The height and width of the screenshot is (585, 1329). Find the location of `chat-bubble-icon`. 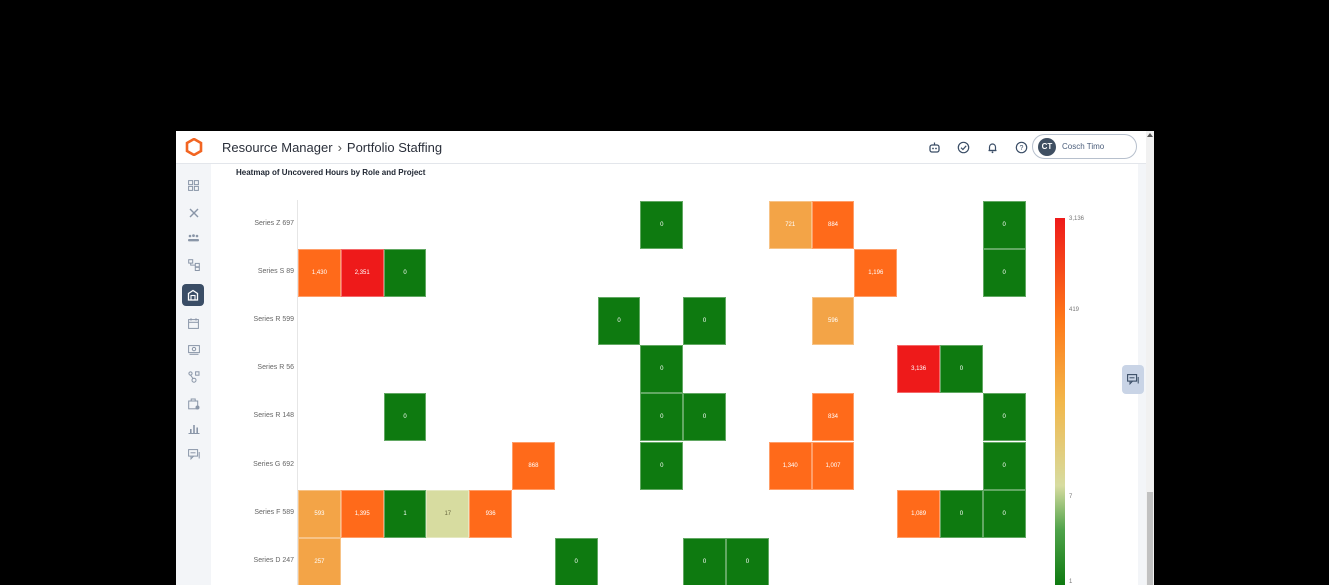

chat-bubble-icon is located at coordinates (1133, 379).